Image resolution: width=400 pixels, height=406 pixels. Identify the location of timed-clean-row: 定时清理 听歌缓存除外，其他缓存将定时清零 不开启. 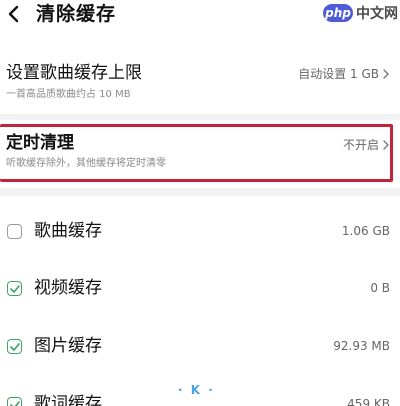
(200, 154).